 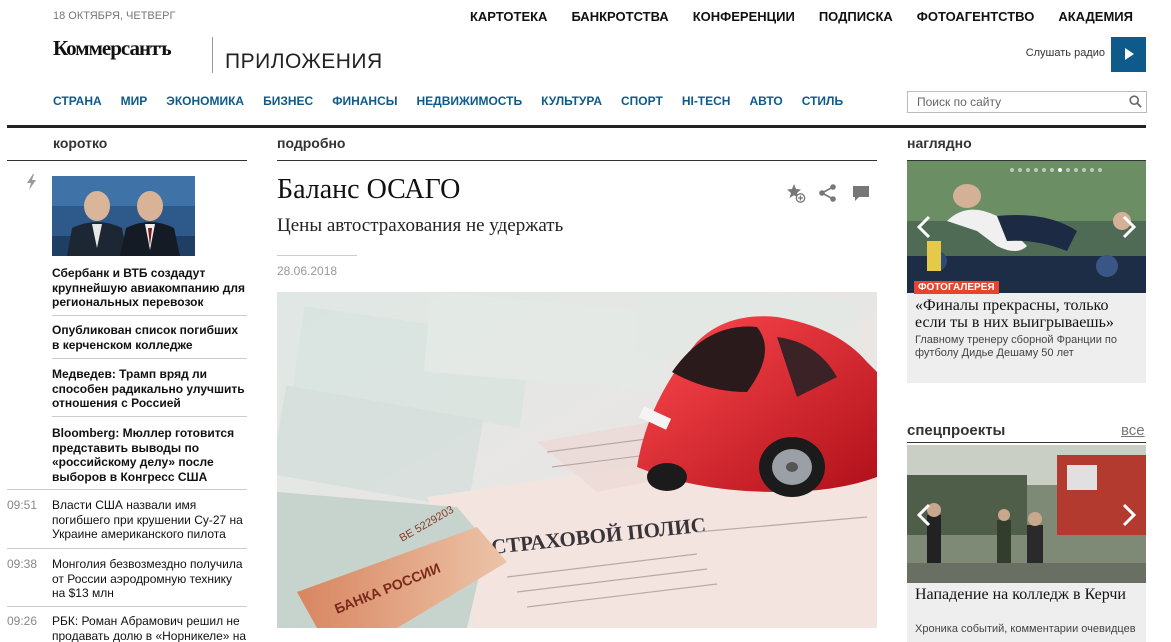 I want to click on section-heading-podrobno: подробно, so click(x=311, y=143).